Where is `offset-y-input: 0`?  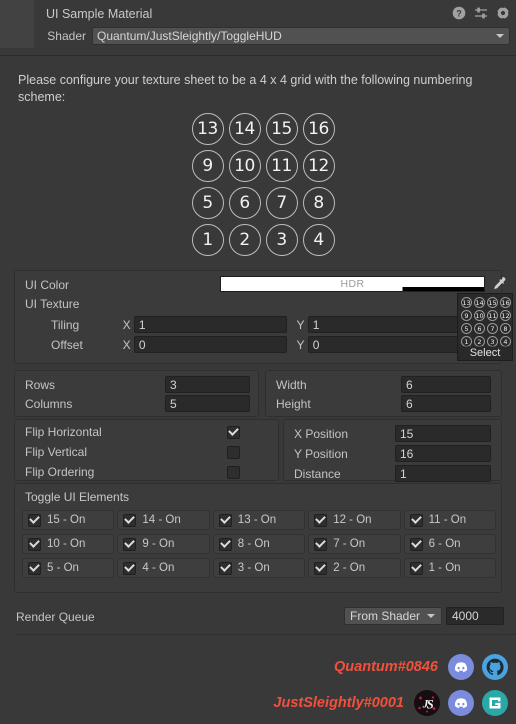 offset-y-input: 0 is located at coordinates (384, 344).